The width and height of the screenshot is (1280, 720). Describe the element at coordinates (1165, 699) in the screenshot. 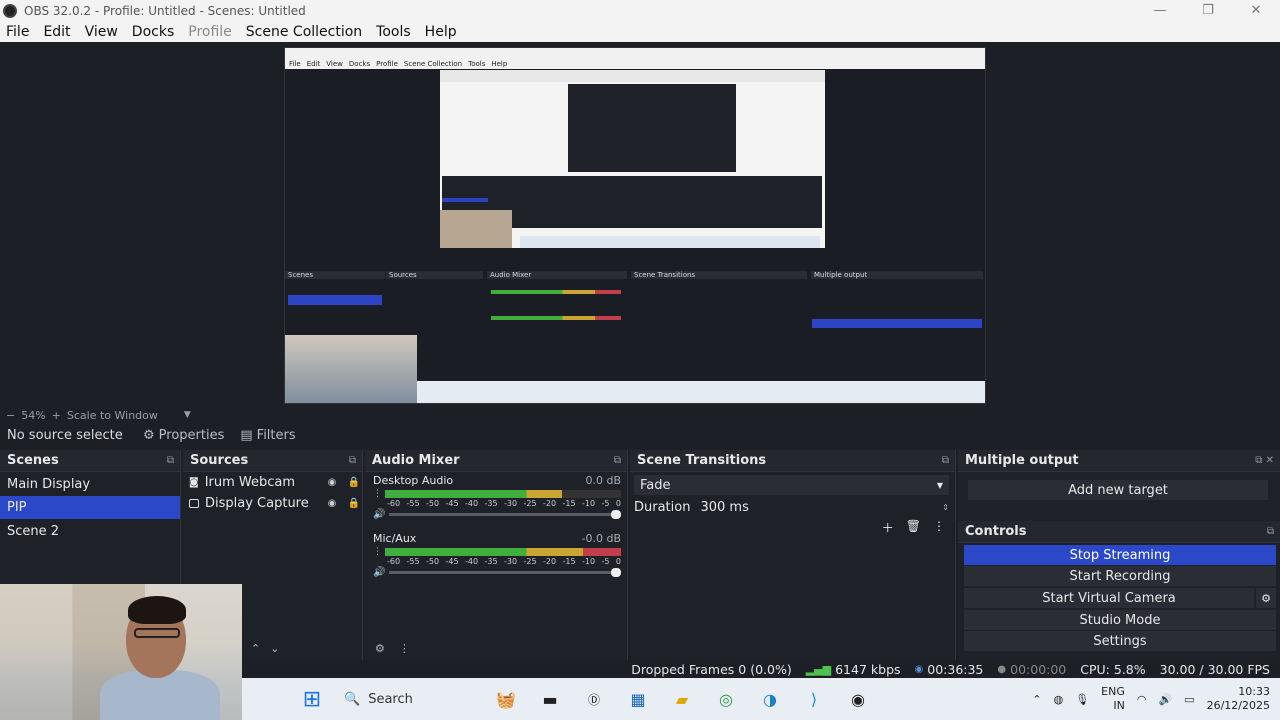

I see `volume-icon: 🔊` at that location.